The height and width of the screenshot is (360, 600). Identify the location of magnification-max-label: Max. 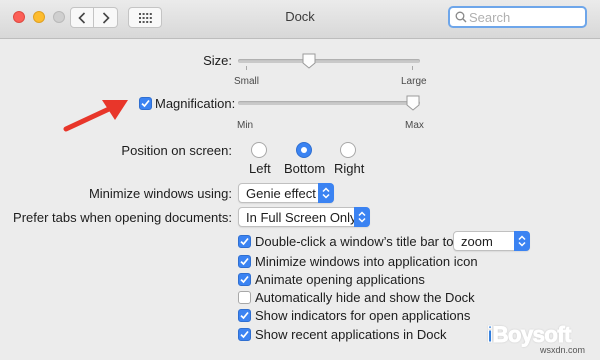
(414, 125).